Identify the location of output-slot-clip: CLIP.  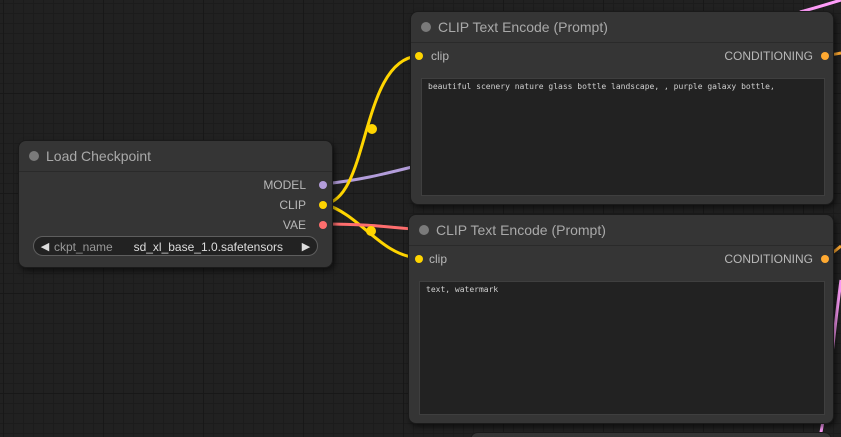
(292, 205).